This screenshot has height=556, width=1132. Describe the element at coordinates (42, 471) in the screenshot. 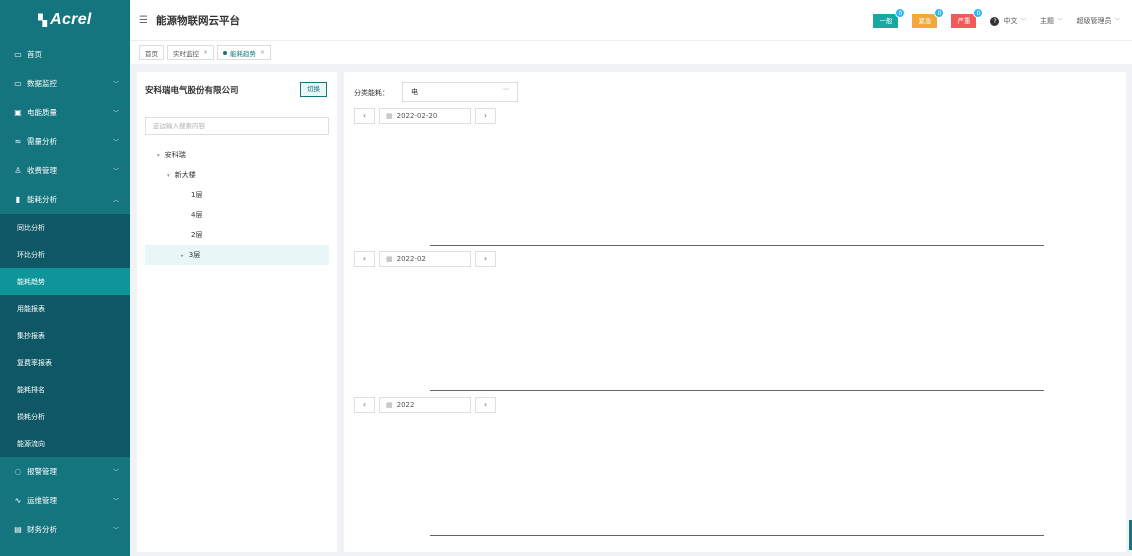

I see `sidebar-item-label: 报警管理` at that location.